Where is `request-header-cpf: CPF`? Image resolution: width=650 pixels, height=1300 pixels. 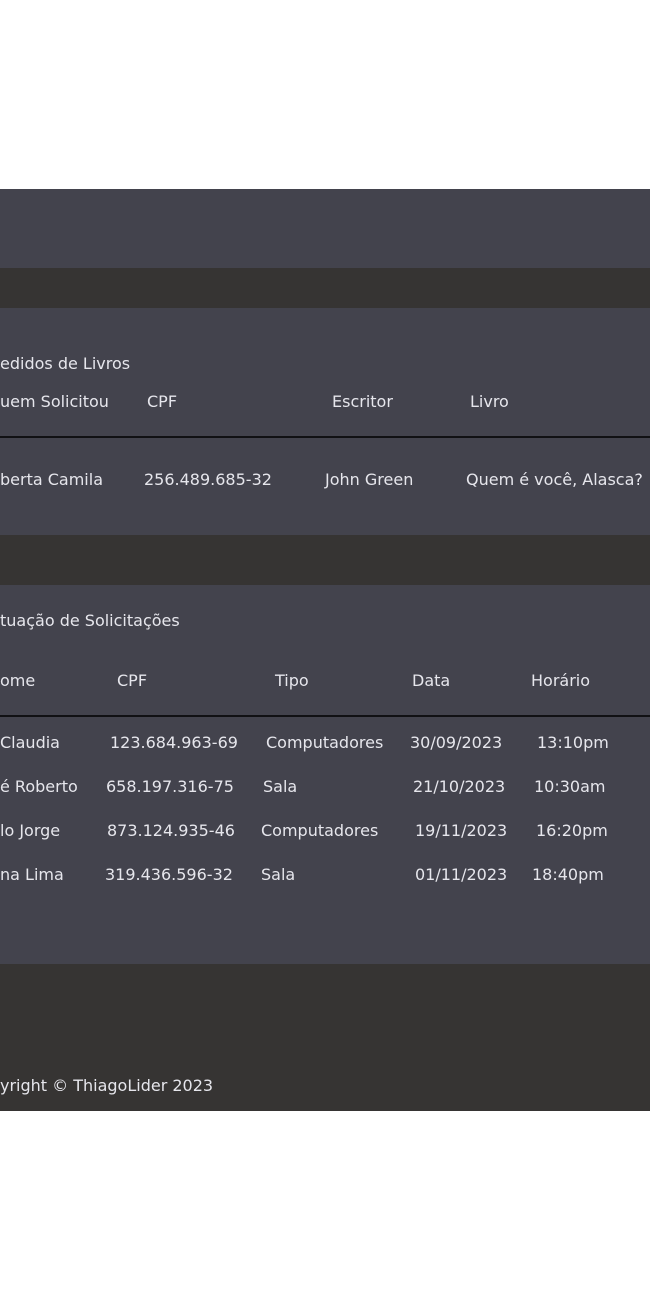 request-header-cpf: CPF is located at coordinates (132, 680).